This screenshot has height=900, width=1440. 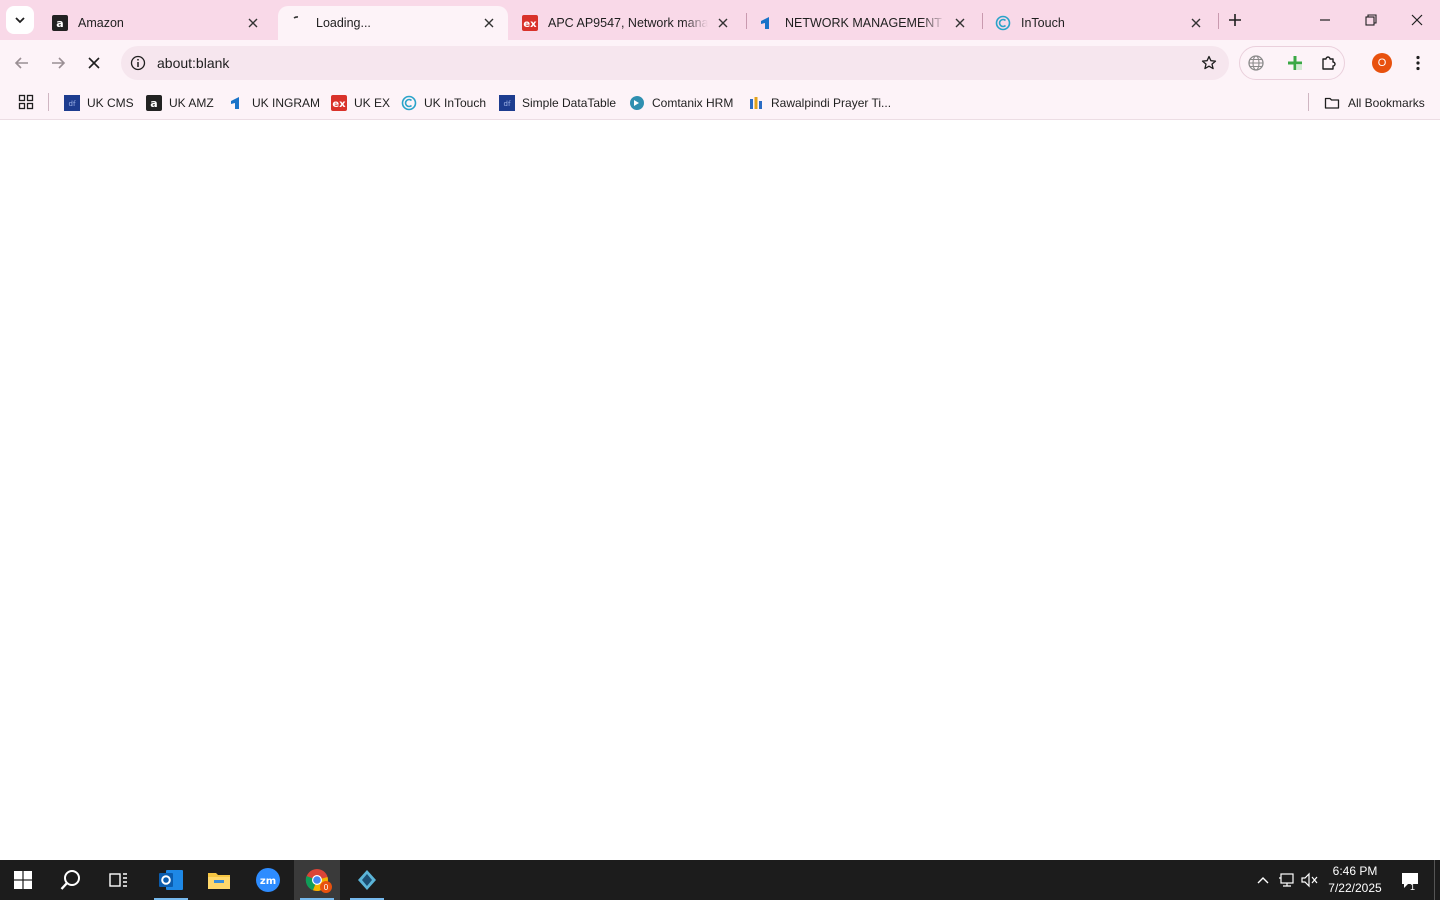 What do you see at coordinates (156, 23) in the screenshot?
I see `tab-amazon: a Amazon` at bounding box center [156, 23].